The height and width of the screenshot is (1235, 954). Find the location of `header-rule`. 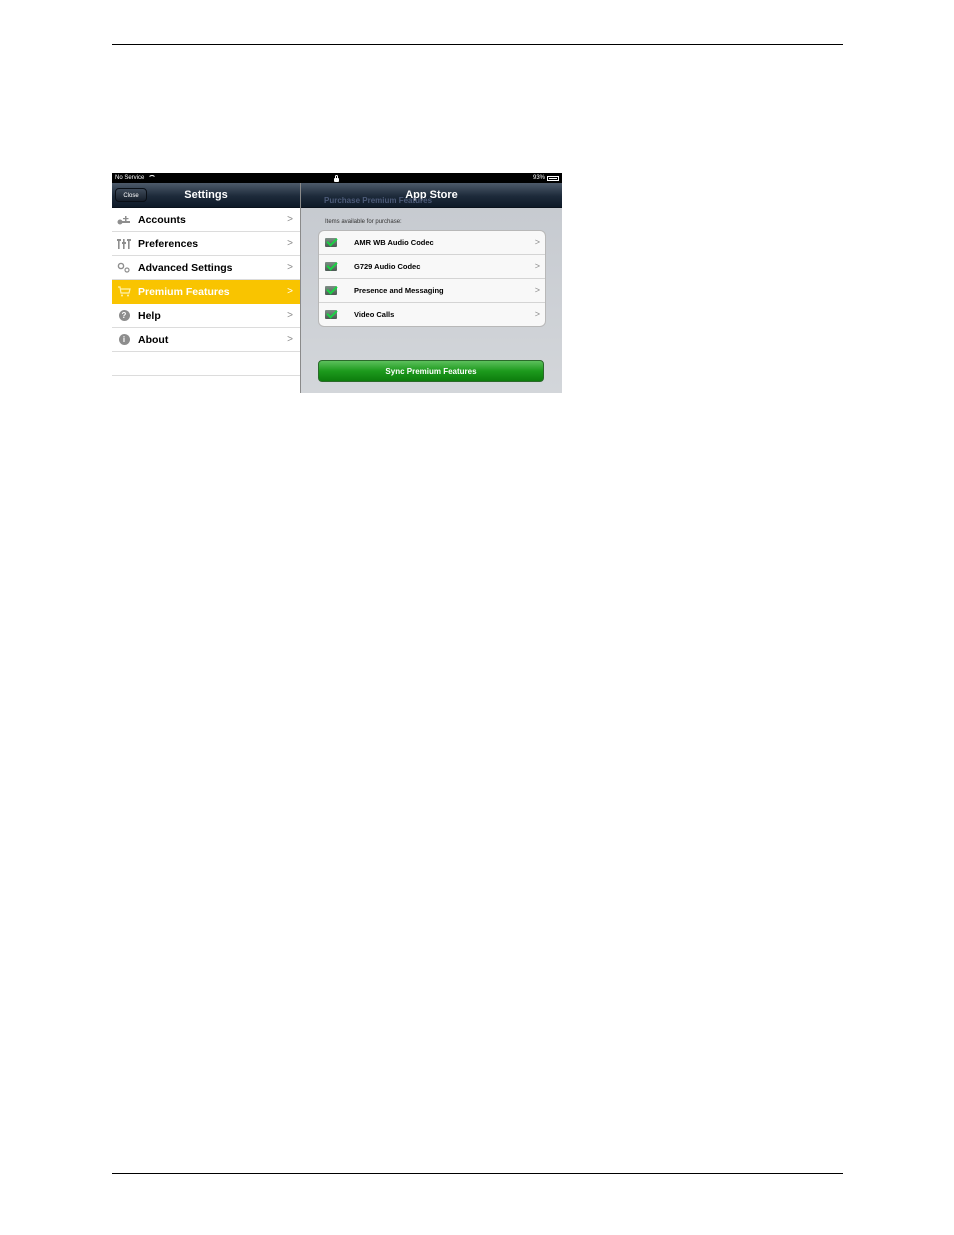

header-rule is located at coordinates (477, 44).